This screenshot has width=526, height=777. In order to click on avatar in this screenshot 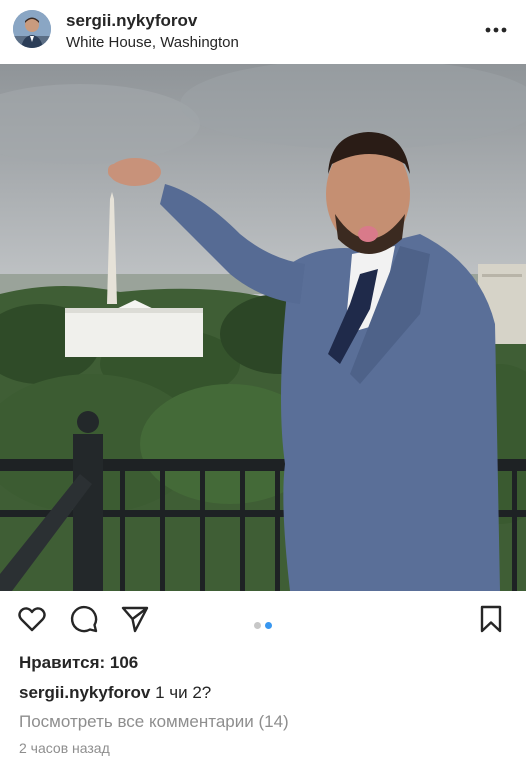, I will do `click(32, 29)`.